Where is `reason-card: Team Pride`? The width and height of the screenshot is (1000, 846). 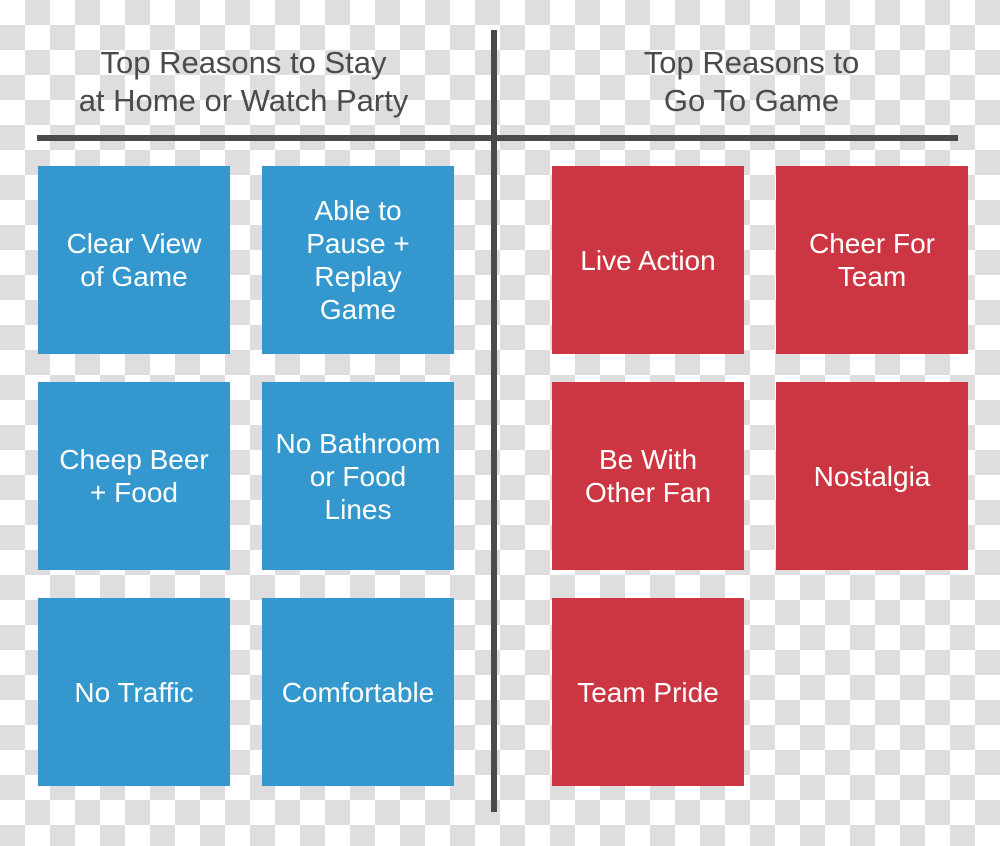
reason-card: Team Pride is located at coordinates (648, 692).